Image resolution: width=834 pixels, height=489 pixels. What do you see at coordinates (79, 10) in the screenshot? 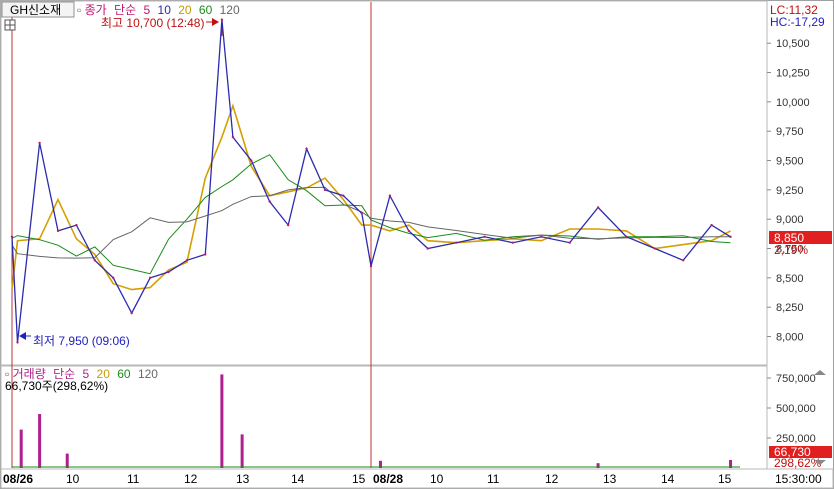
I see `legend-marker-icon: ▫` at bounding box center [79, 10].